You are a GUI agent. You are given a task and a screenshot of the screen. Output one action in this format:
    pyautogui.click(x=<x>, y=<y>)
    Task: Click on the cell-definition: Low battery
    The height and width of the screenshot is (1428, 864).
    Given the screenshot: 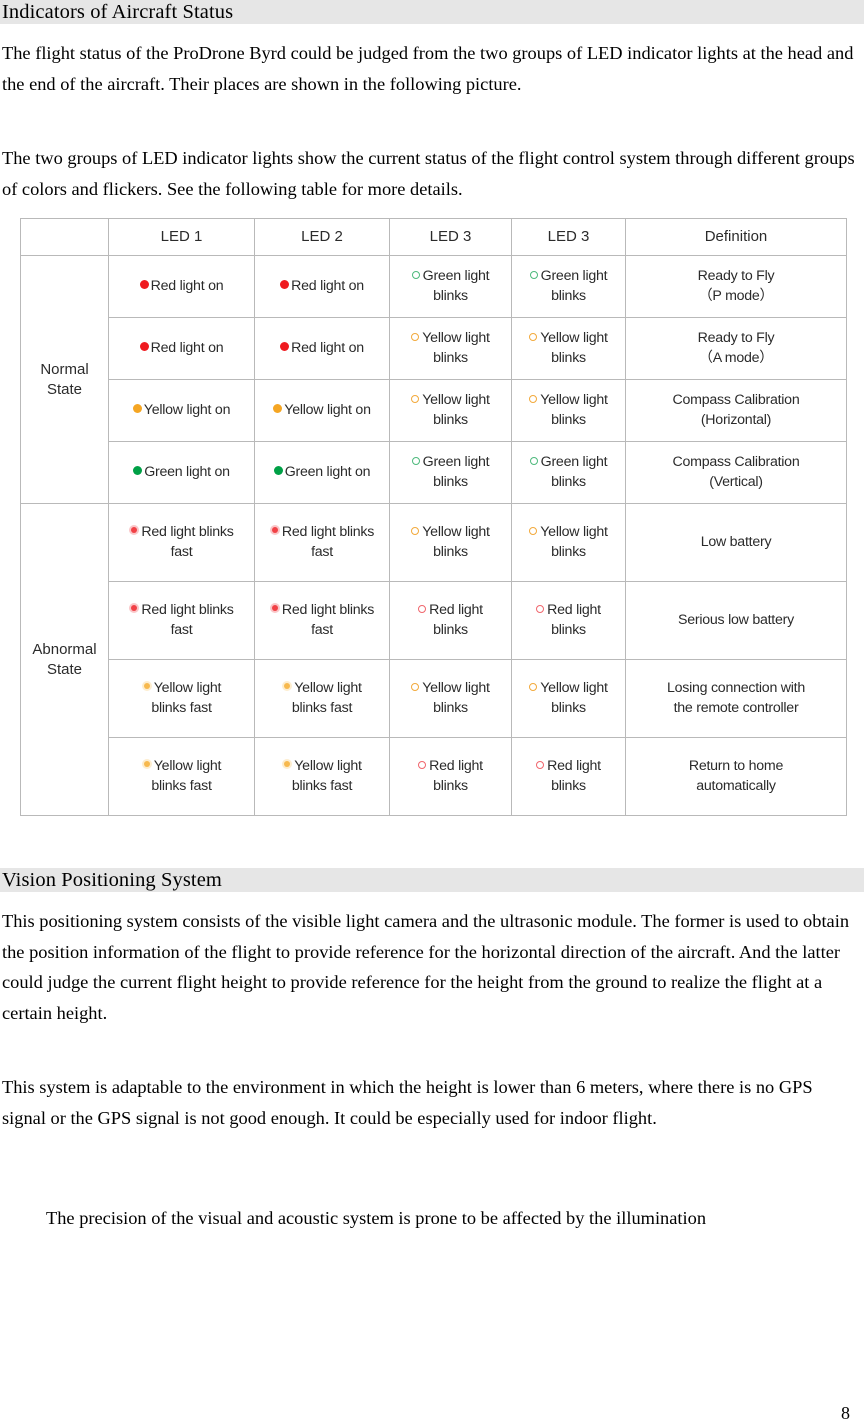 What is the action you would take?
    pyautogui.click(x=736, y=542)
    